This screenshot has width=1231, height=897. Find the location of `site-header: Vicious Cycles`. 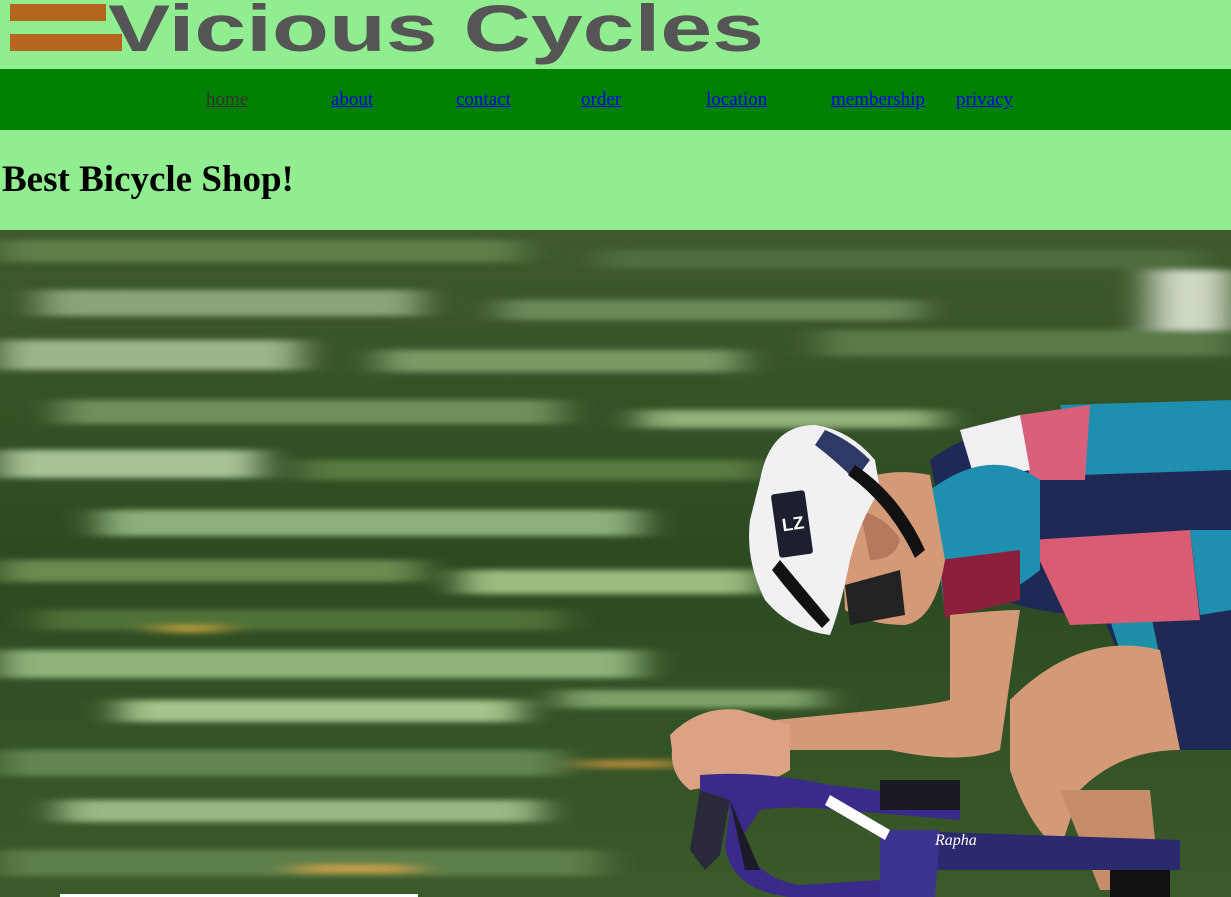

site-header: Vicious Cycles is located at coordinates (615, 34).